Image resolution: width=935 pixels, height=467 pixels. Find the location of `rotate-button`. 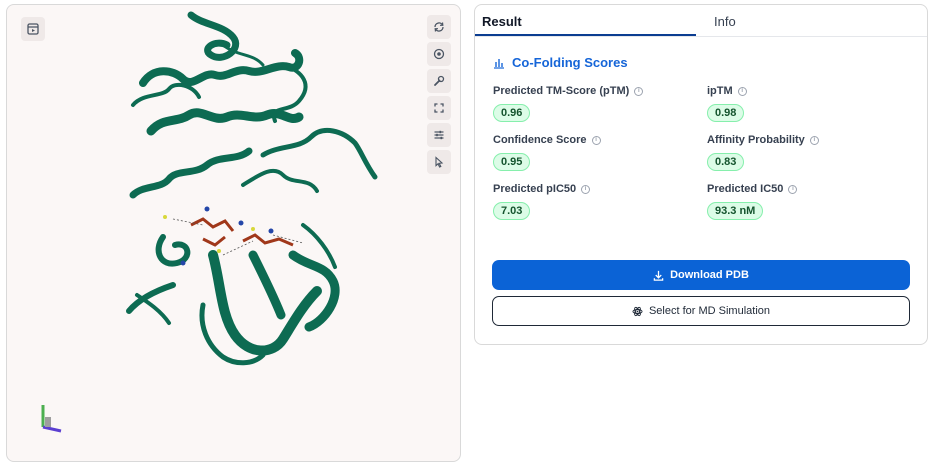

rotate-button is located at coordinates (439, 27).